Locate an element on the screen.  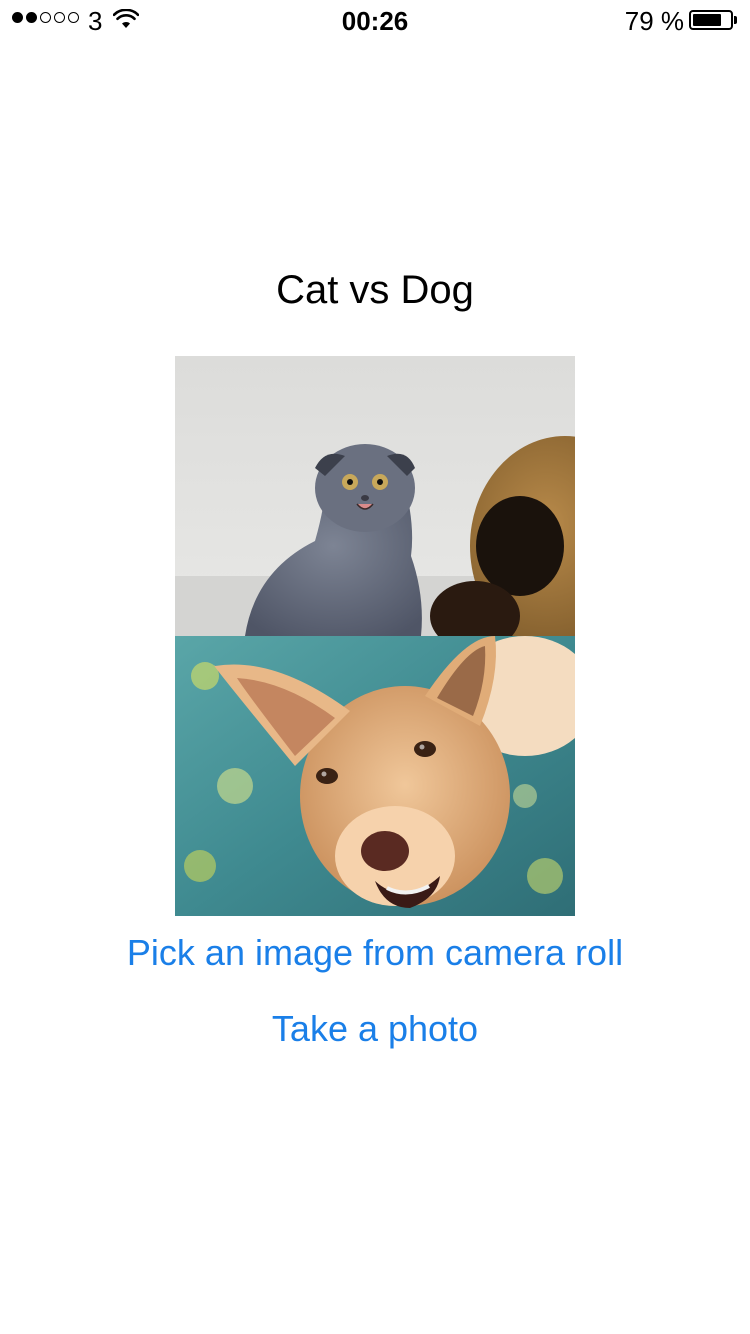
battery-icon is located at coordinates (711, 20).